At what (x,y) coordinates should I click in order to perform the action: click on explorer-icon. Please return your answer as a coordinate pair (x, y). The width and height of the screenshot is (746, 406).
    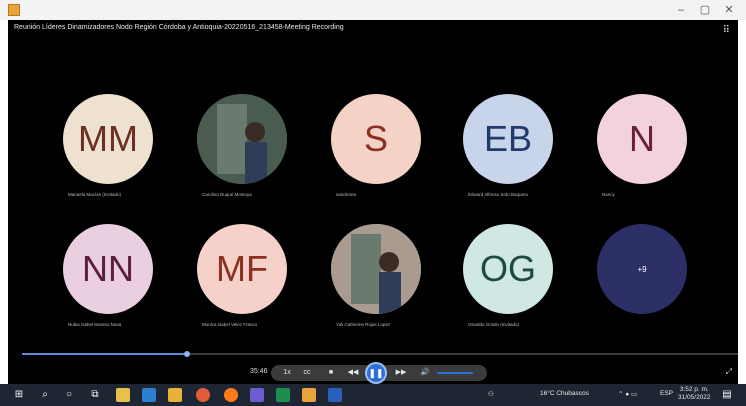
    Looking at the image, I should click on (175, 395).